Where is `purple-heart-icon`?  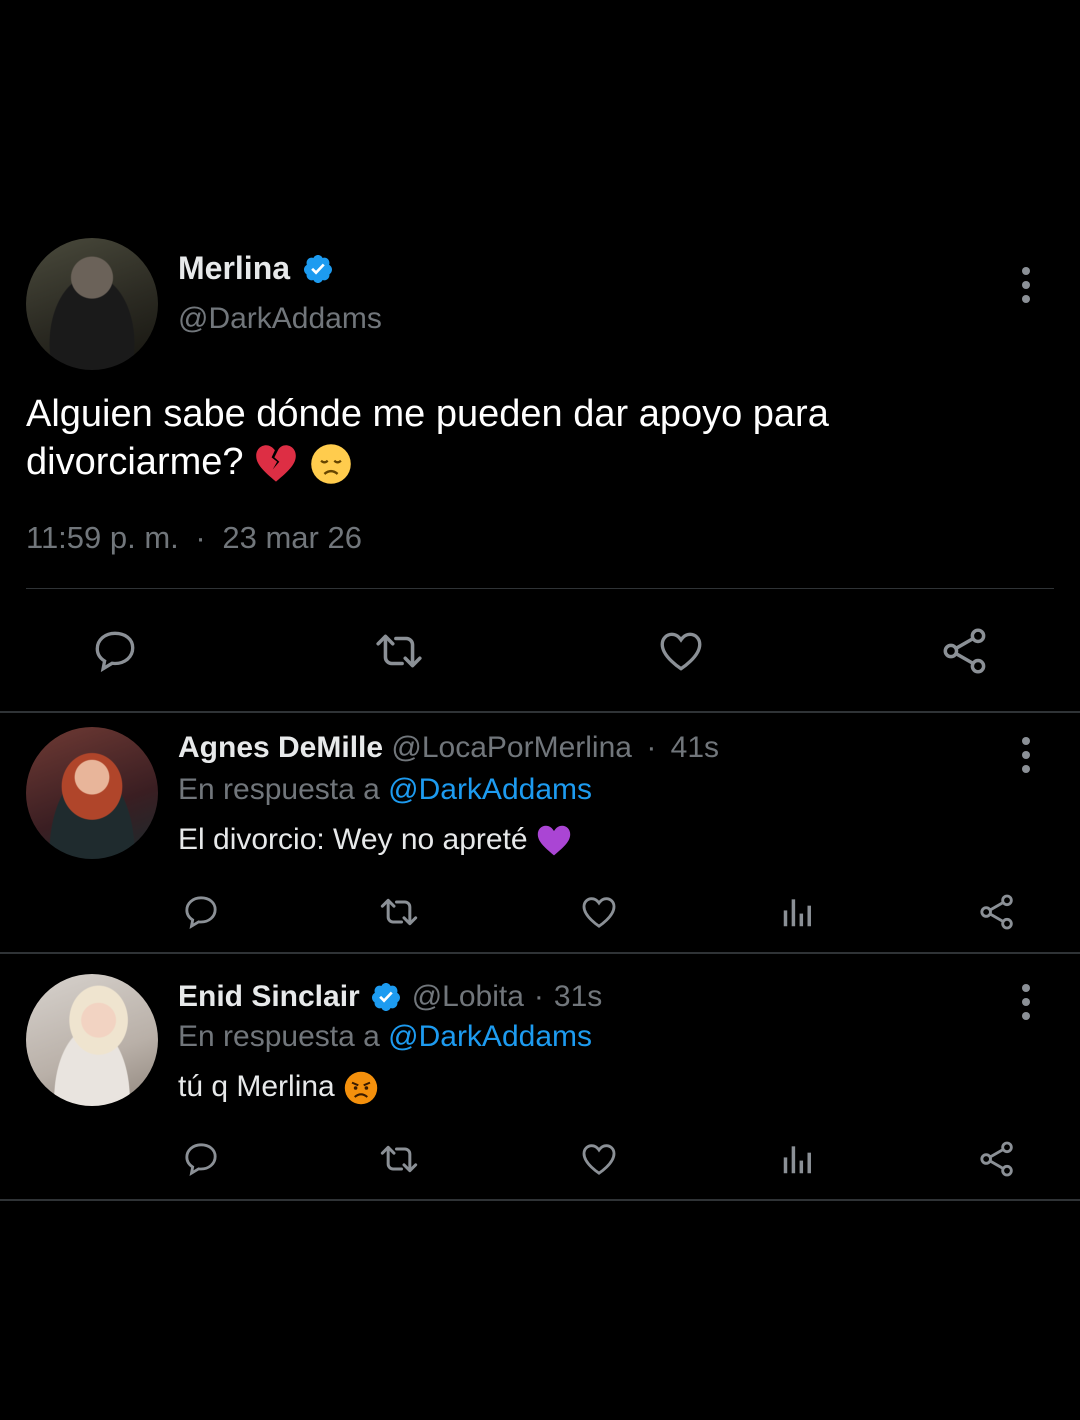
purple-heart-icon is located at coordinates (554, 840).